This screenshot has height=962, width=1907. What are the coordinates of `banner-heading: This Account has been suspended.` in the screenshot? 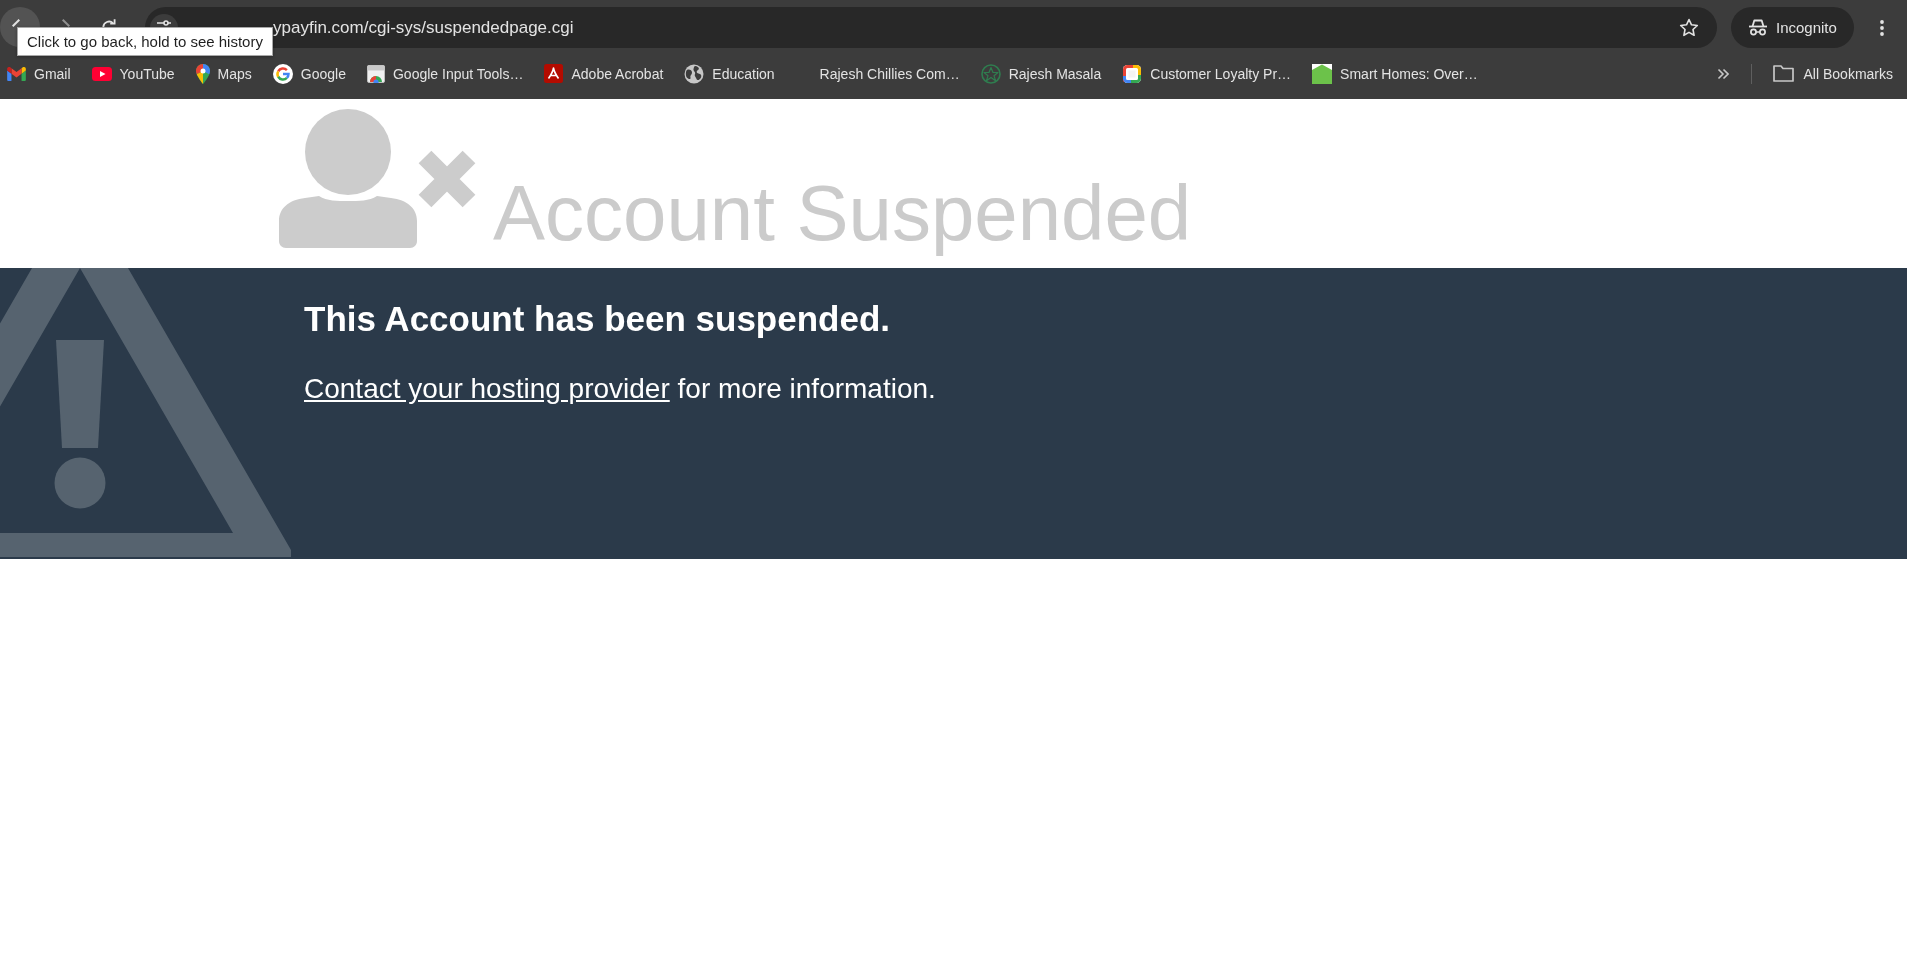 It's located at (598, 319).